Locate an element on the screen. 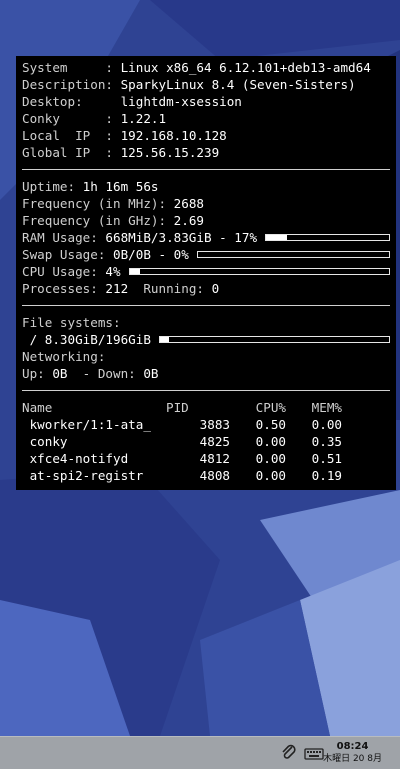 The image size is (400, 769). processes-row: Processes: 212 Running: 0 is located at coordinates (121, 288).